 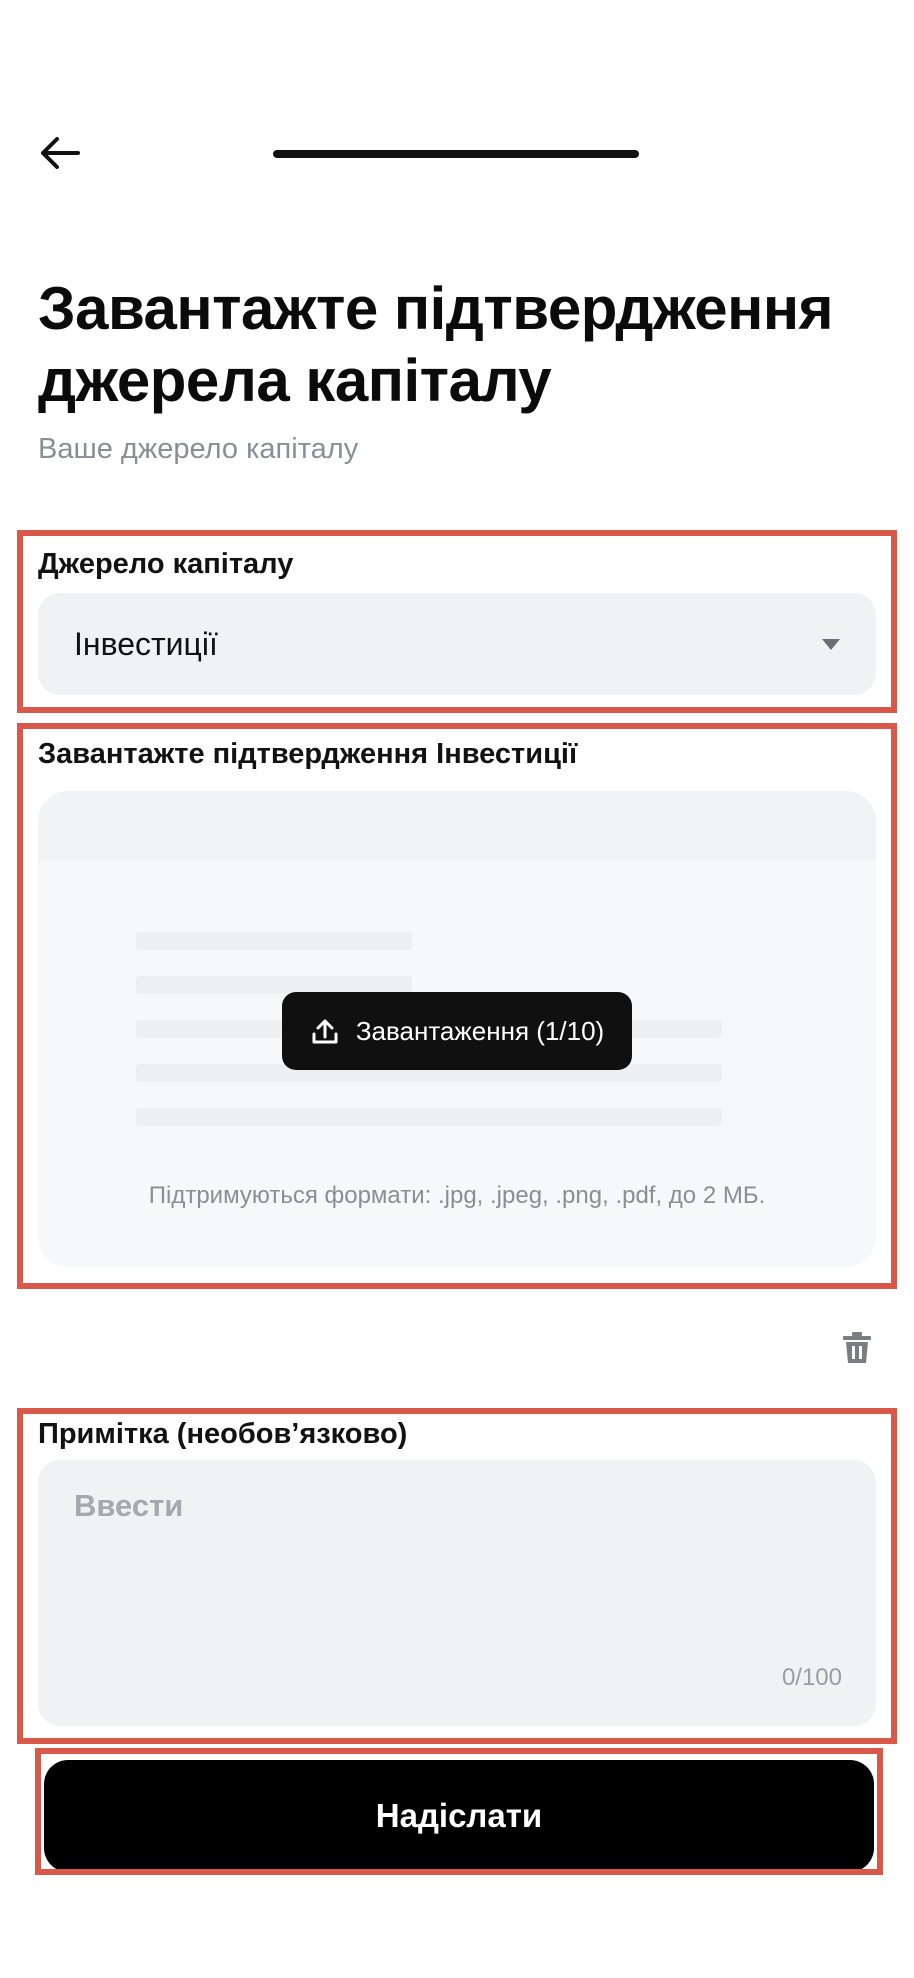 I want to click on note-field: 0/100, so click(x=457, y=1593).